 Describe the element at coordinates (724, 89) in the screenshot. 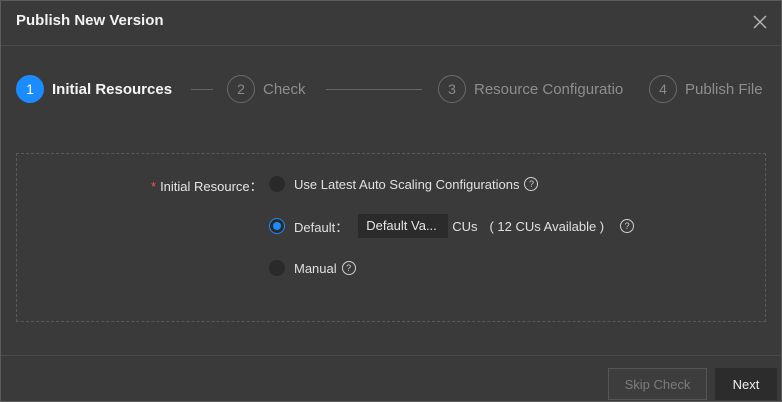

I see `step-label: Publish File` at that location.